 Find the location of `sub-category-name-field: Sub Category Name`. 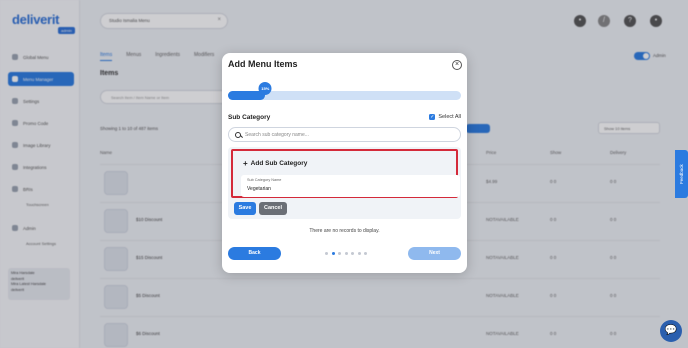

sub-category-name-field: Sub Category Name is located at coordinates (350, 186).